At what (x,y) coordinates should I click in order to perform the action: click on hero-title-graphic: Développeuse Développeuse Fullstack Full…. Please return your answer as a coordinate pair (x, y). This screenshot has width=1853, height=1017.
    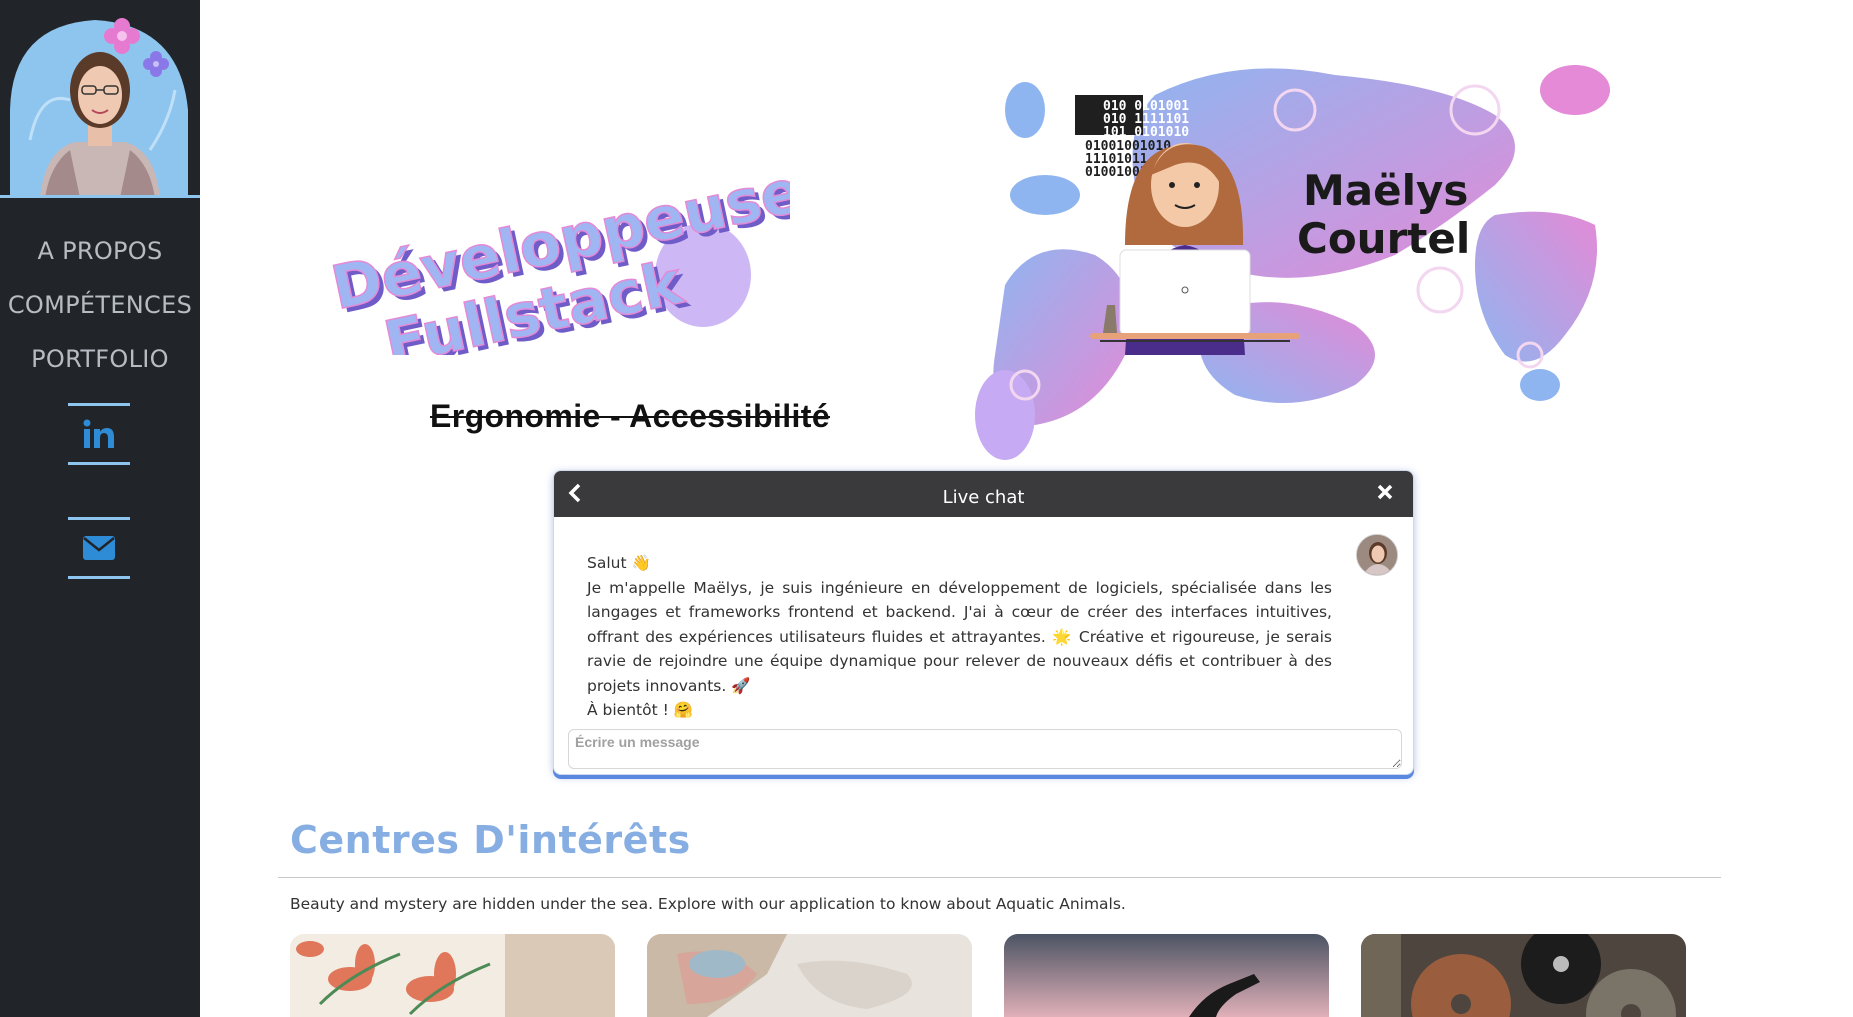
    Looking at the image, I should click on (566, 269).